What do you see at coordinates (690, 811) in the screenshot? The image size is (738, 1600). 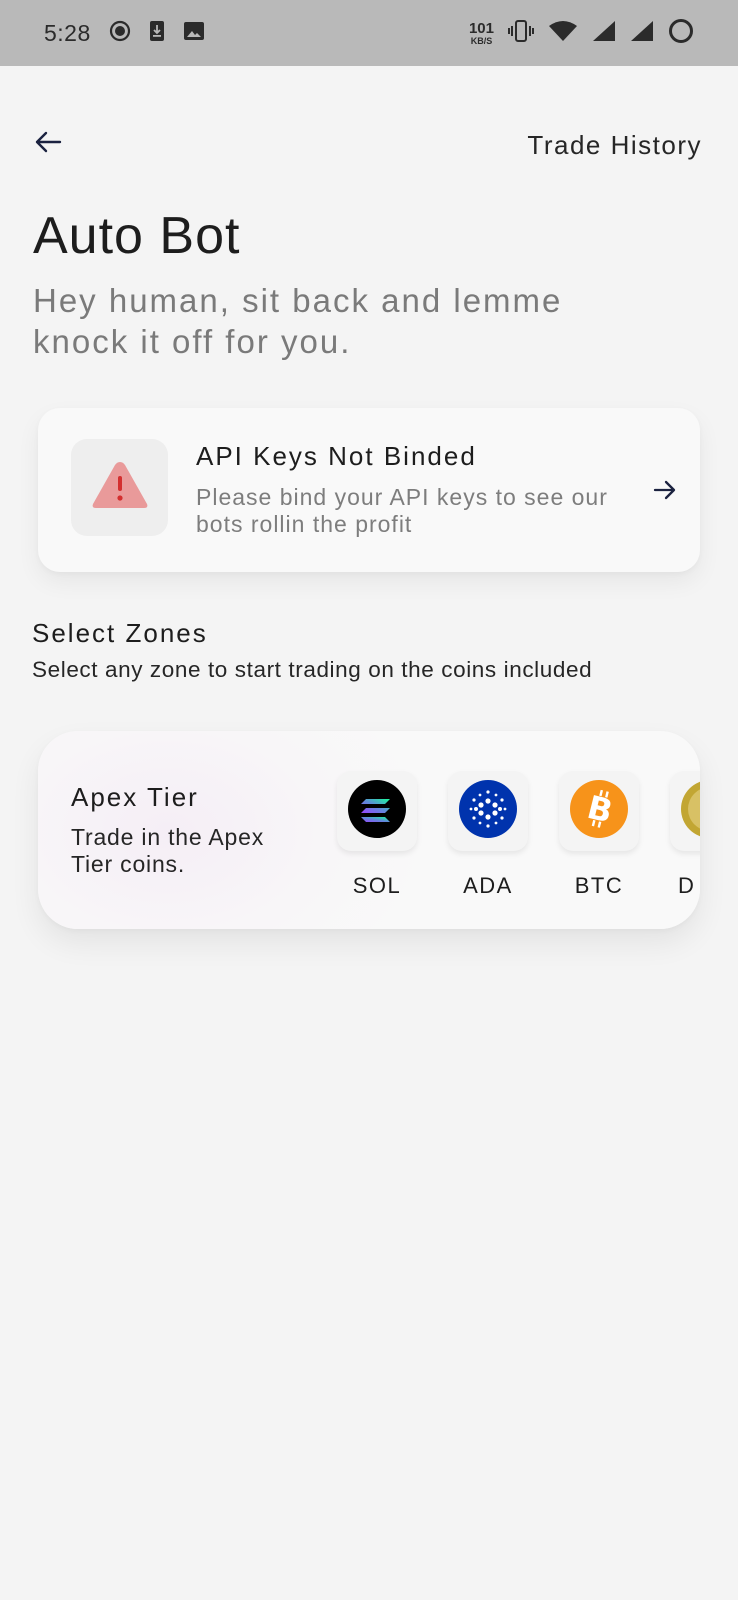 I see `dogecoin-icon` at bounding box center [690, 811].